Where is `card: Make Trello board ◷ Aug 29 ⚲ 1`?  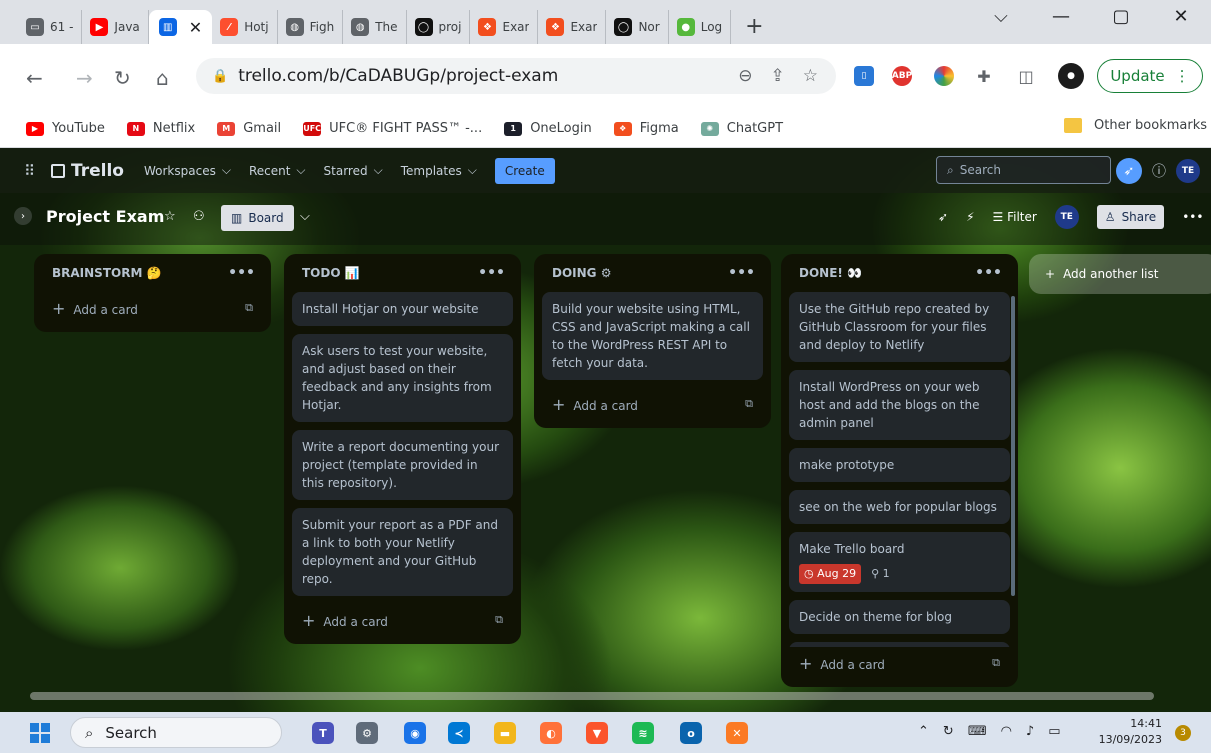
card: Make Trello board ◷ Aug 29 ⚲ 1 is located at coordinates (899, 562).